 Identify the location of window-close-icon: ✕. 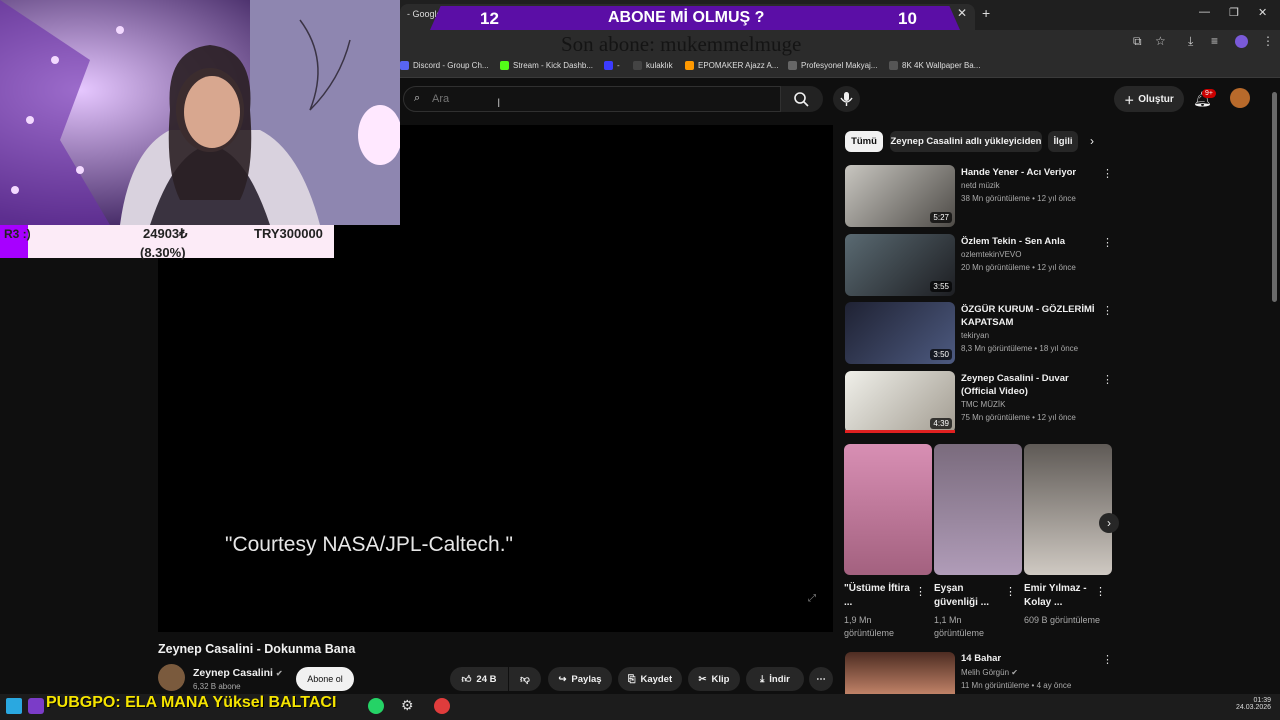
(1262, 12).